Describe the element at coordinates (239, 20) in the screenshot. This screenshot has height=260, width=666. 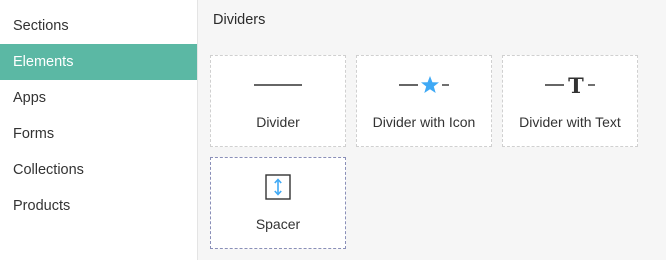
I see `page-title: Dividers` at that location.